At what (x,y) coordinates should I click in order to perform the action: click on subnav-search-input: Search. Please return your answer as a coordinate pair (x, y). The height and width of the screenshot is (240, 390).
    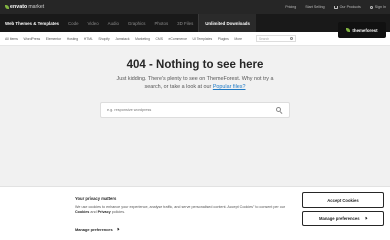
    Looking at the image, I should click on (274, 39).